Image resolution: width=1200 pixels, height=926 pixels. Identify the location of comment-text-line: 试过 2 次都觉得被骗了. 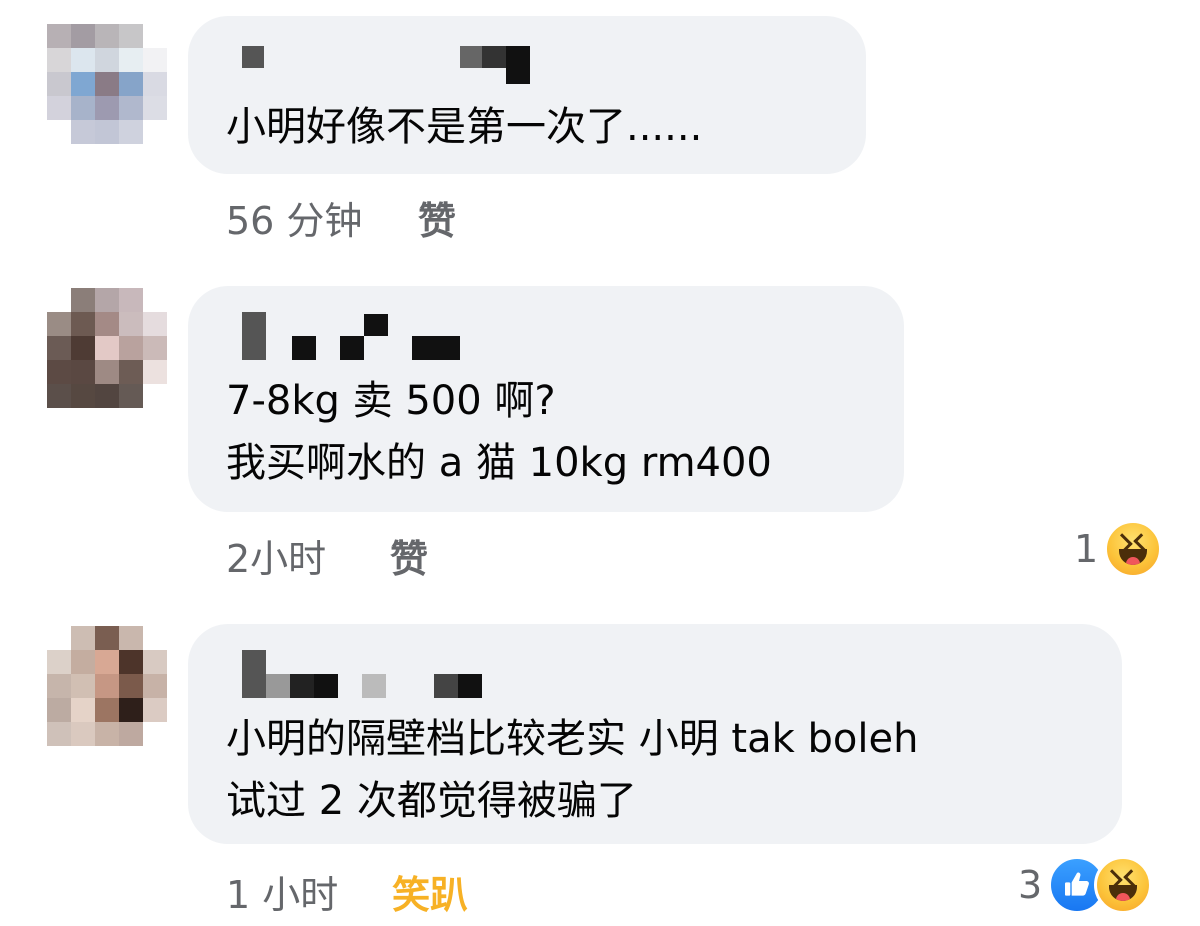
(431, 801).